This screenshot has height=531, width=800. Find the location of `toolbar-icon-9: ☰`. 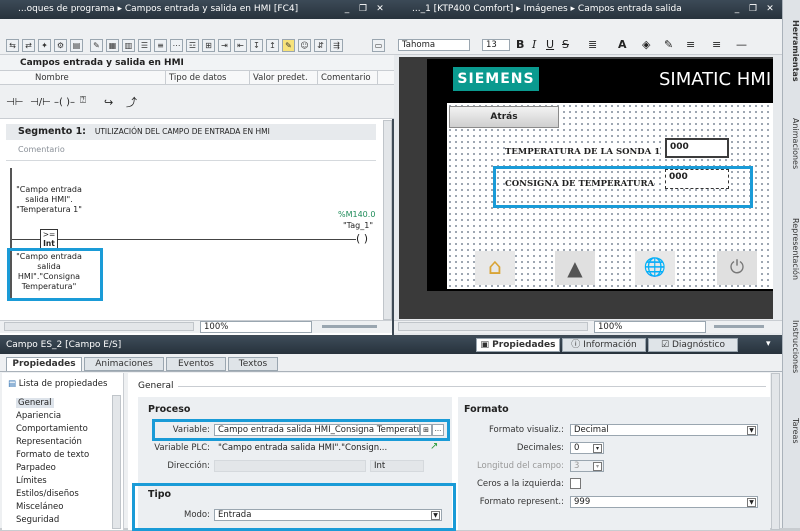

toolbar-icon-9: ☰ is located at coordinates (144, 45).